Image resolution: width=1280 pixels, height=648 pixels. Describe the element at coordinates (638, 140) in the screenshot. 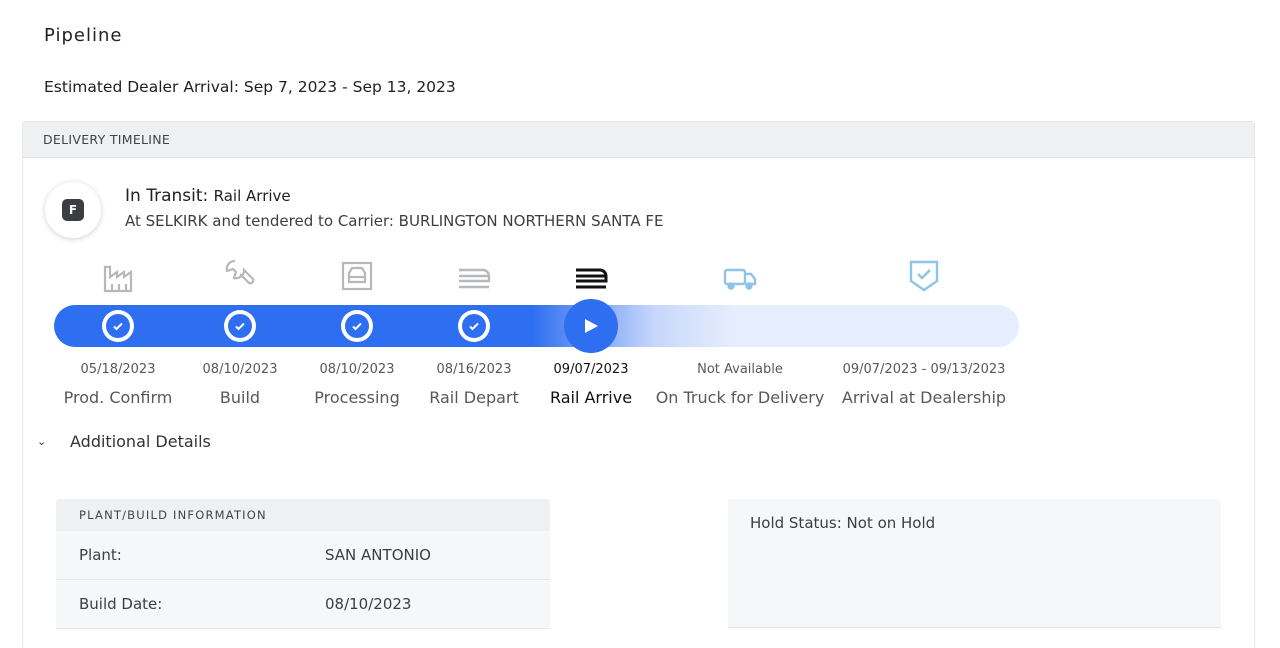

I see `delivery-timeline-header: DELIVERY TIMELINE` at that location.